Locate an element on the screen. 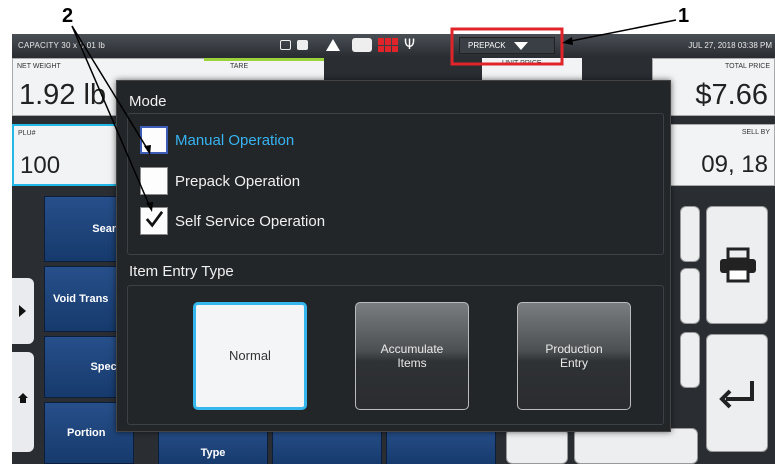  accumulate-items-line2: Items is located at coordinates (412, 363).